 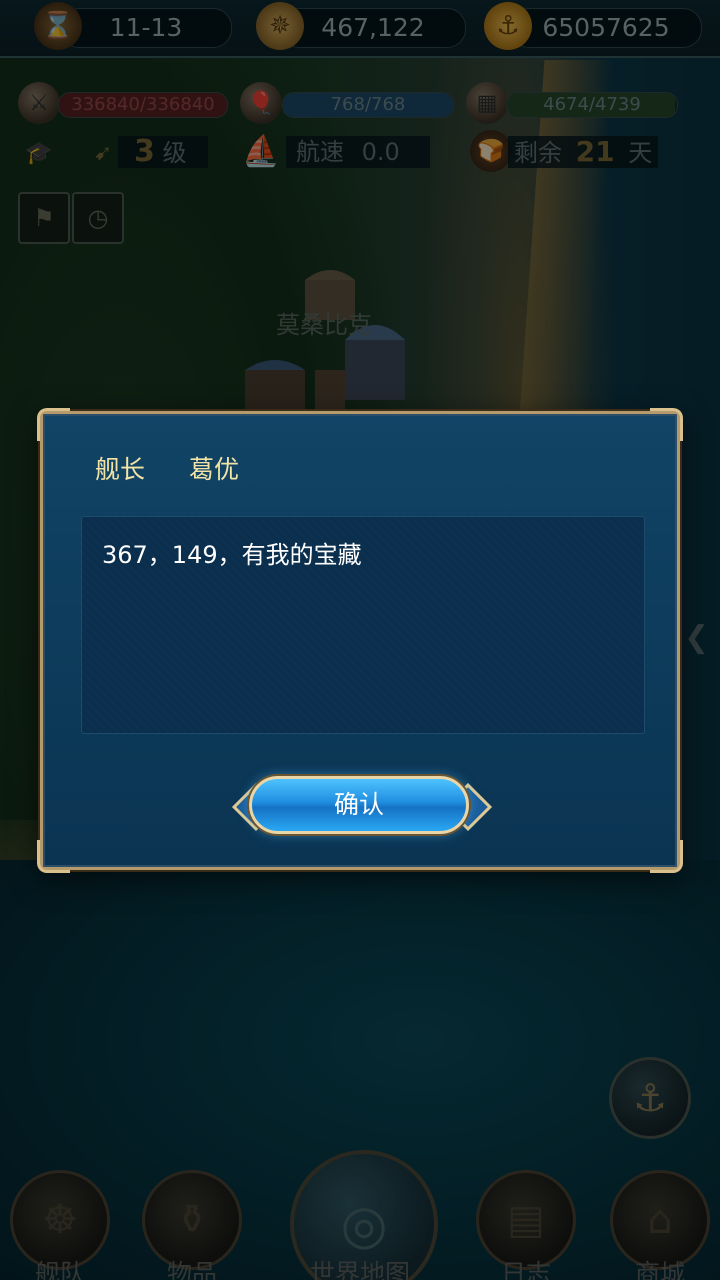 What do you see at coordinates (214, 469) in the screenshot?
I see `speaker-name: 葛优` at bounding box center [214, 469].